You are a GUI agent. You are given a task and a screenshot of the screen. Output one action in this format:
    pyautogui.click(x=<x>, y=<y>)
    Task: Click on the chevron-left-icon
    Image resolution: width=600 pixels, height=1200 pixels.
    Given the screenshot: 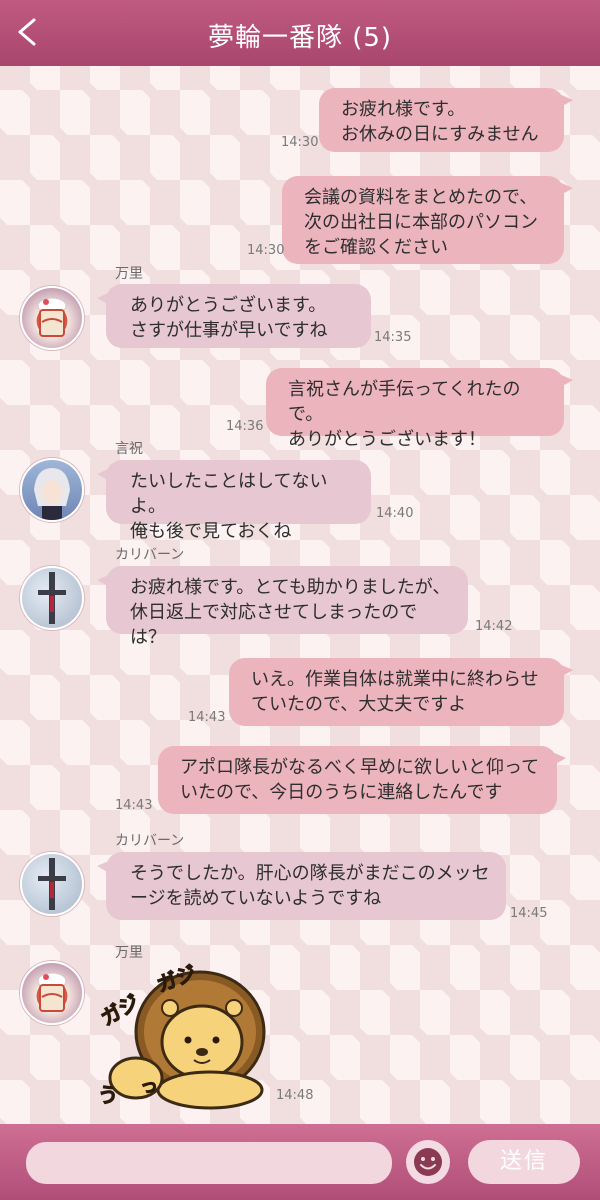 What is the action you would take?
    pyautogui.click(x=27, y=32)
    